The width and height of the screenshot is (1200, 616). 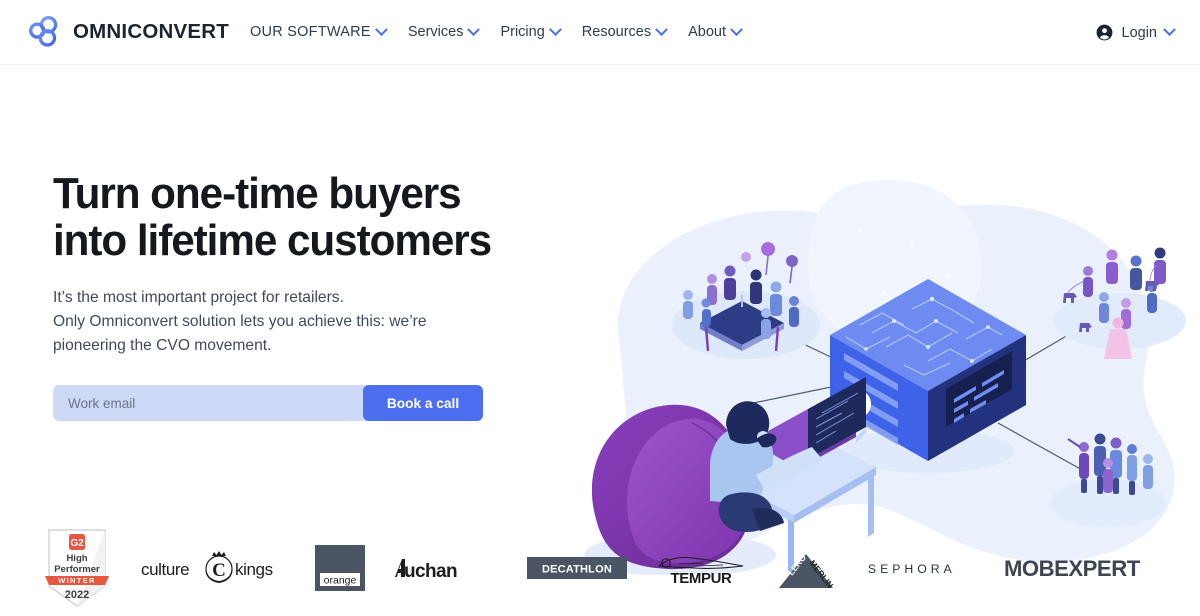 I want to click on headline-line-2: into lifetime customers, so click(x=272, y=240).